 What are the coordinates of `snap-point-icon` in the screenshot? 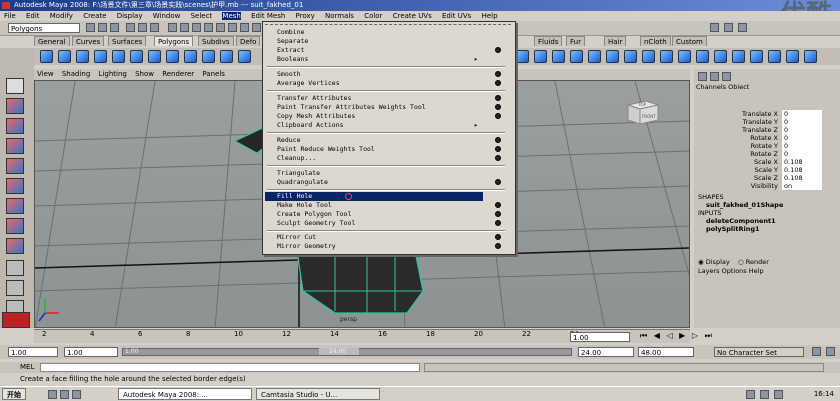 It's located at (196, 27).